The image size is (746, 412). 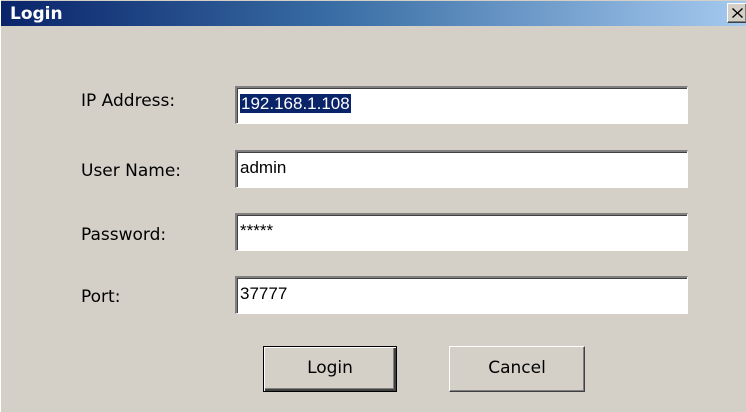 What do you see at coordinates (461, 295) in the screenshot?
I see `port-field: 37777` at bounding box center [461, 295].